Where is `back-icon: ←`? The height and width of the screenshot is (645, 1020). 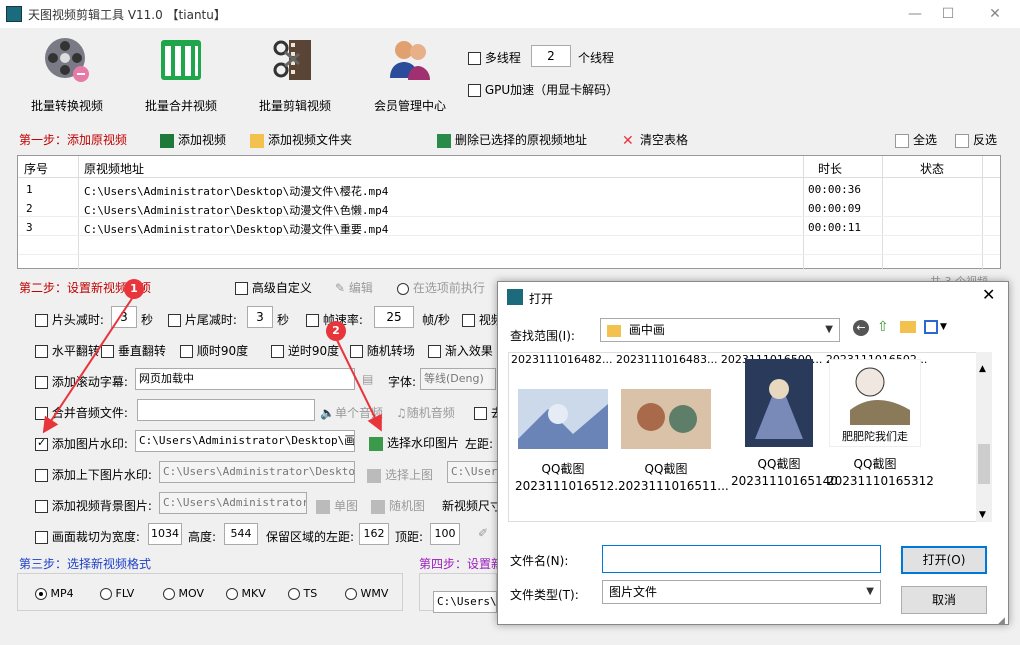 back-icon: ← is located at coordinates (861, 328).